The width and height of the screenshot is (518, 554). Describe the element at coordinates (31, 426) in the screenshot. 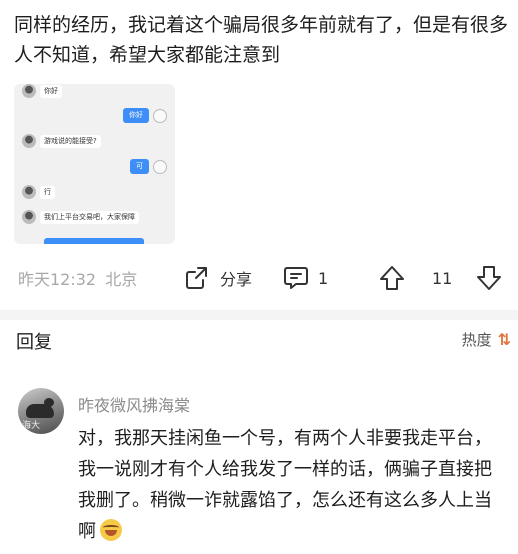

I see `avatar-watermark: 海大` at that location.